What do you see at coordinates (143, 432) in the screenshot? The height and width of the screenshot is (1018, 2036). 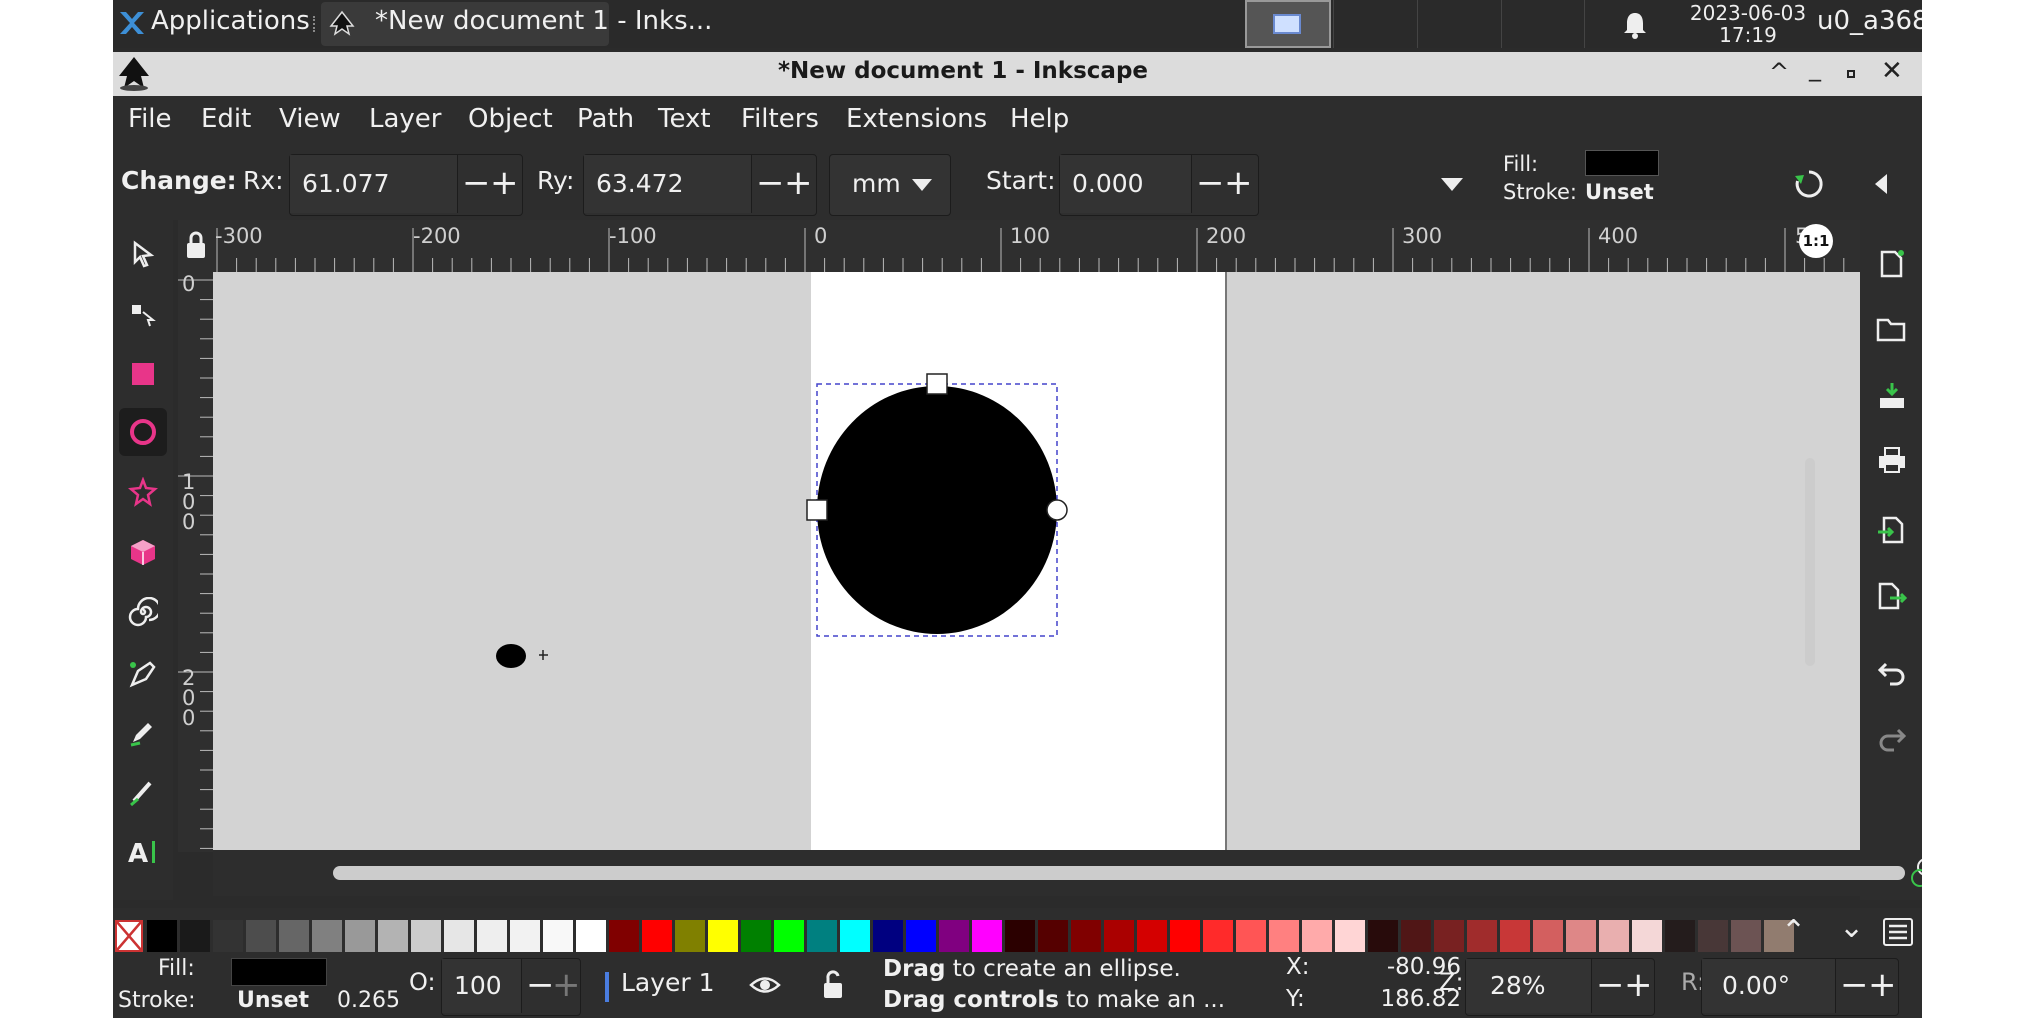 I see `ellipse-tool-icon` at bounding box center [143, 432].